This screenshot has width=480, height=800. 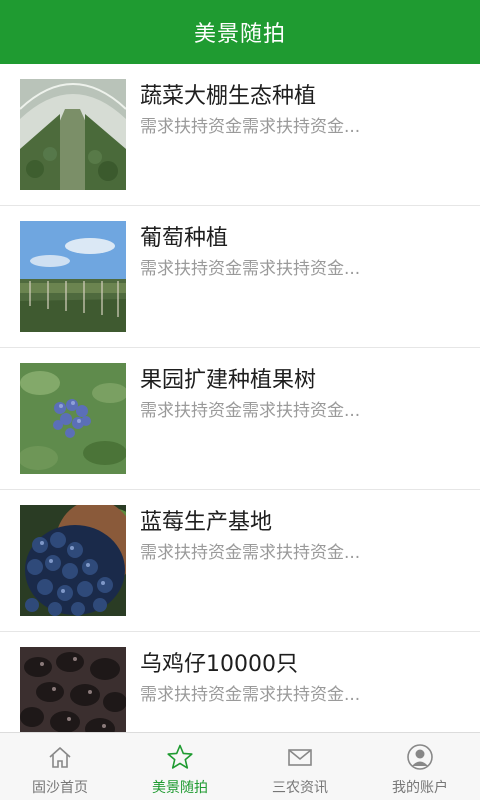 I want to click on tab-account: 我的账户, so click(x=420, y=766).